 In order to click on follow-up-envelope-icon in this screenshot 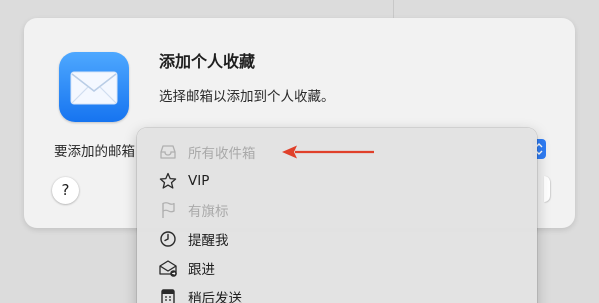, I will do `click(168, 268)`.